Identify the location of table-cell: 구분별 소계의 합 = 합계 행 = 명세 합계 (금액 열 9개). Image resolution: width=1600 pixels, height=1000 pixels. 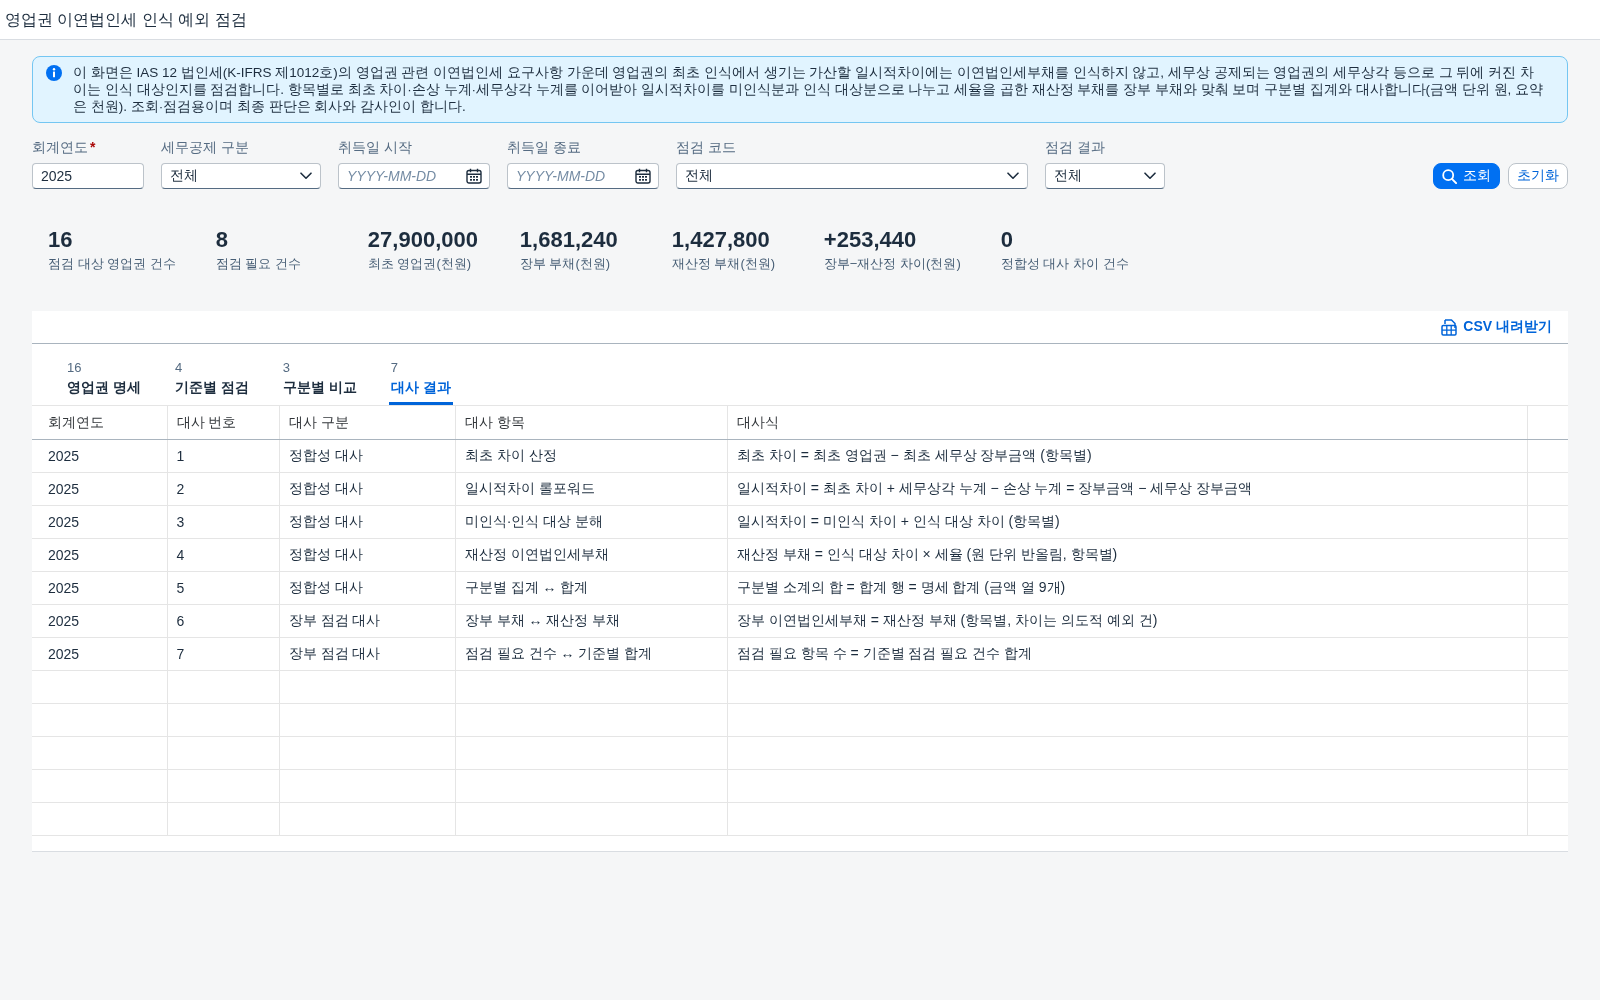
(1127, 588).